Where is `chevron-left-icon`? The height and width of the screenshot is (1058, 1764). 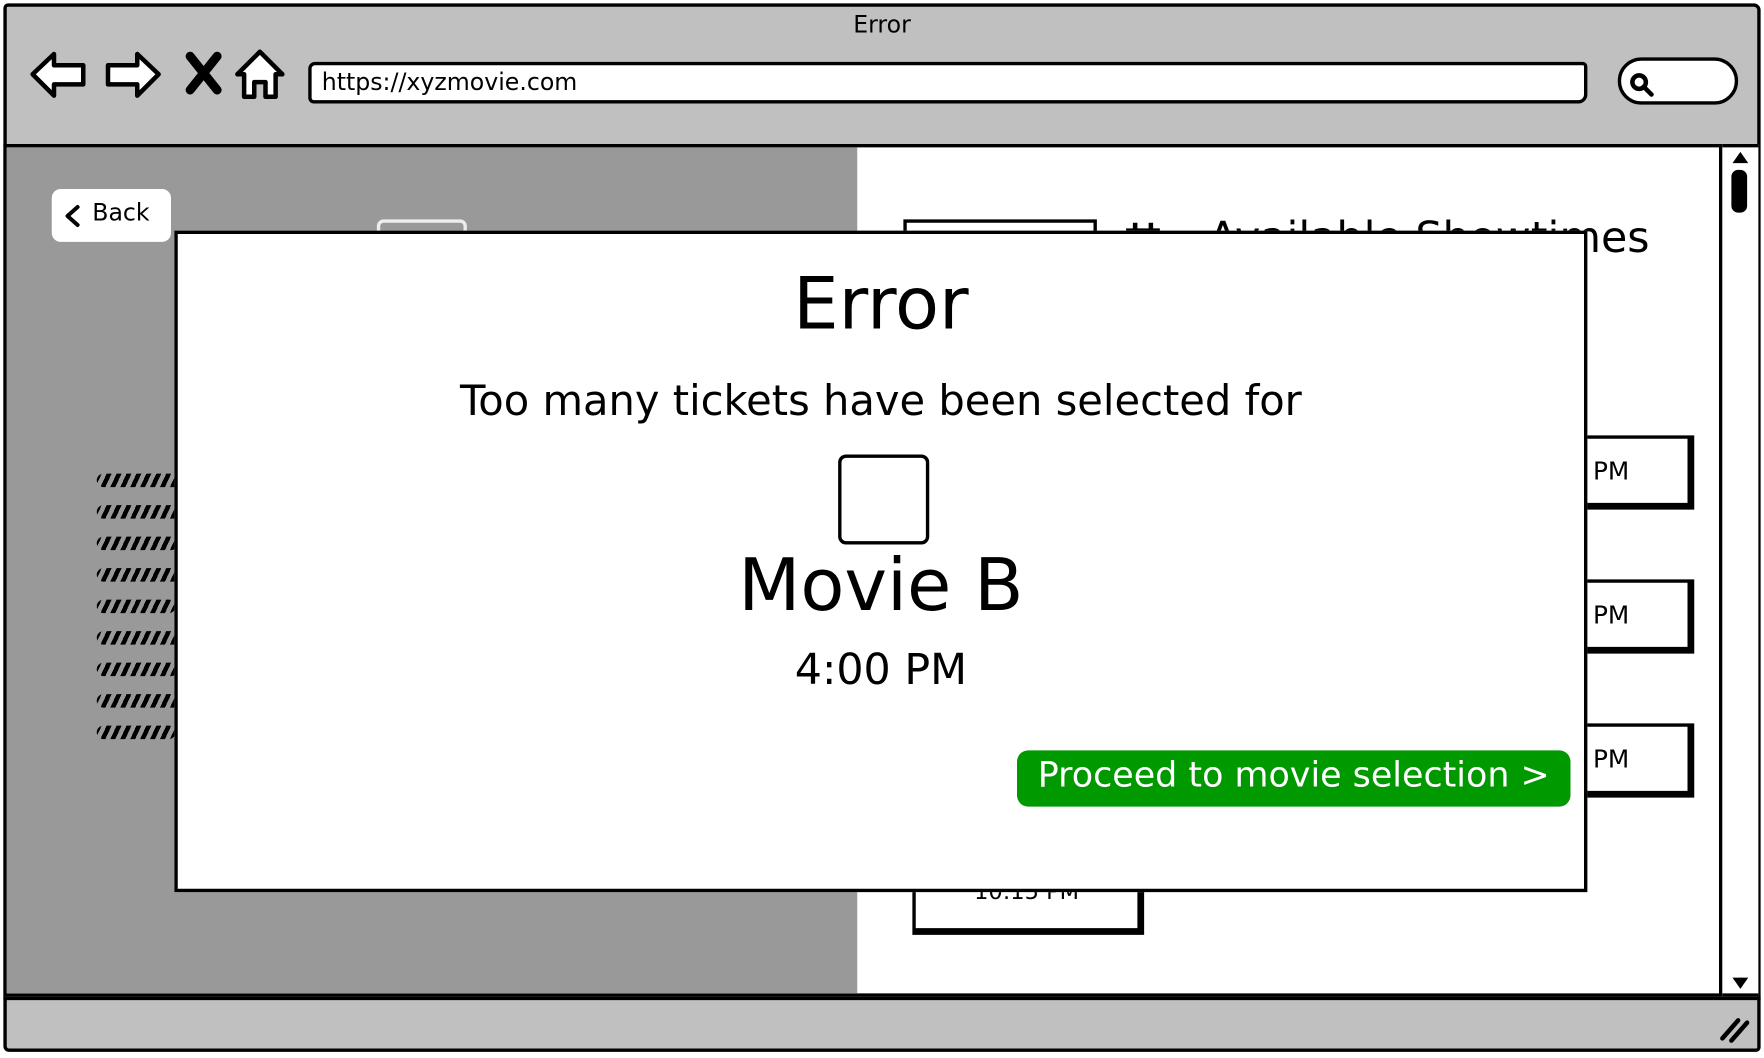 chevron-left-icon is located at coordinates (72, 216).